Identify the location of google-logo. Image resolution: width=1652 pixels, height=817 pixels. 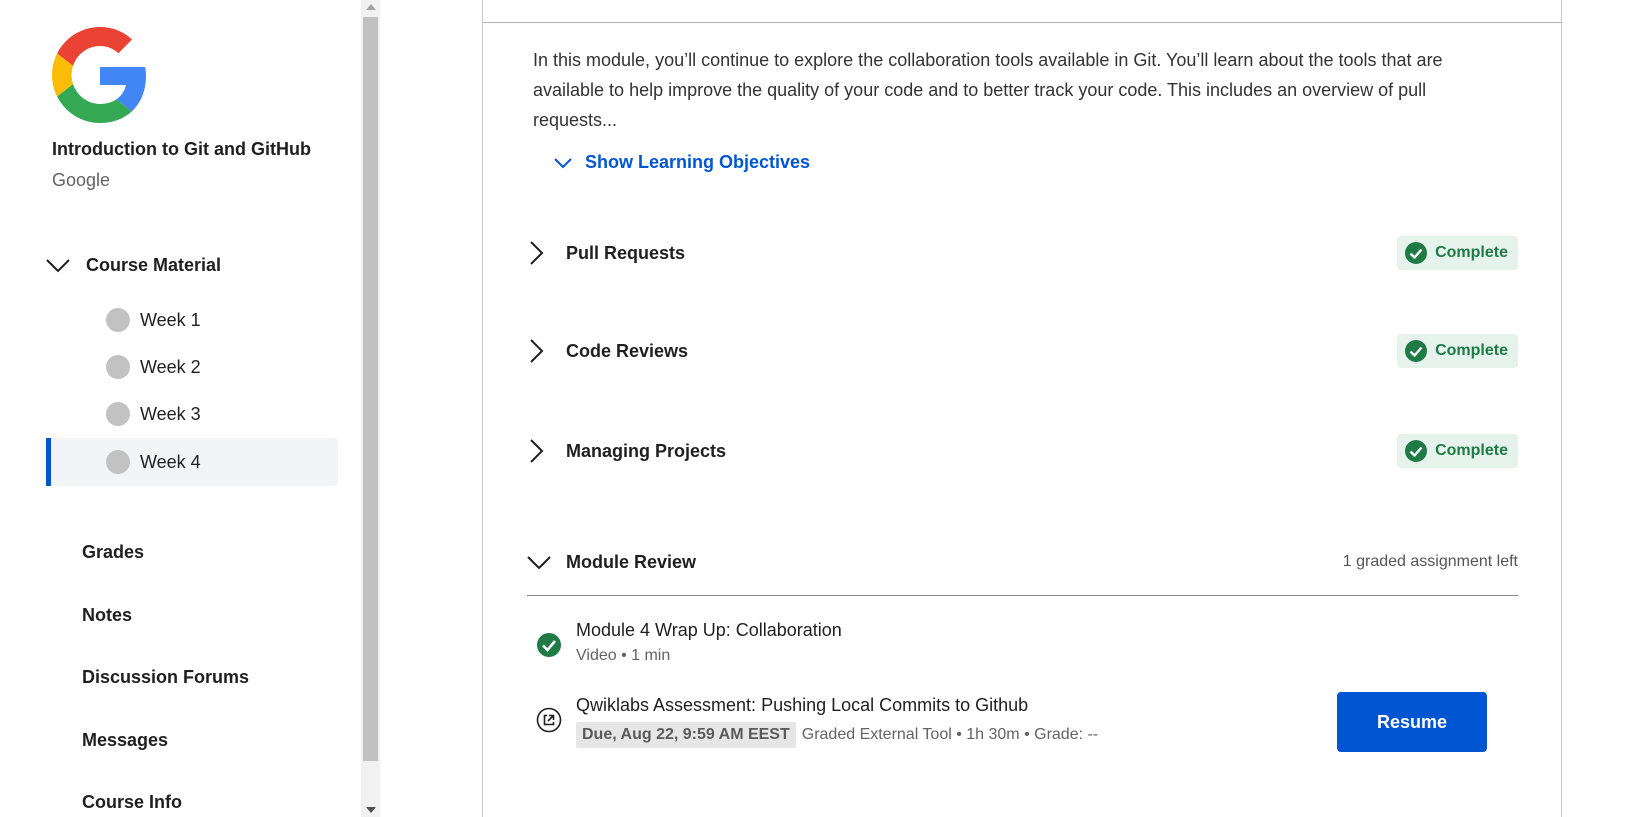
(99, 75).